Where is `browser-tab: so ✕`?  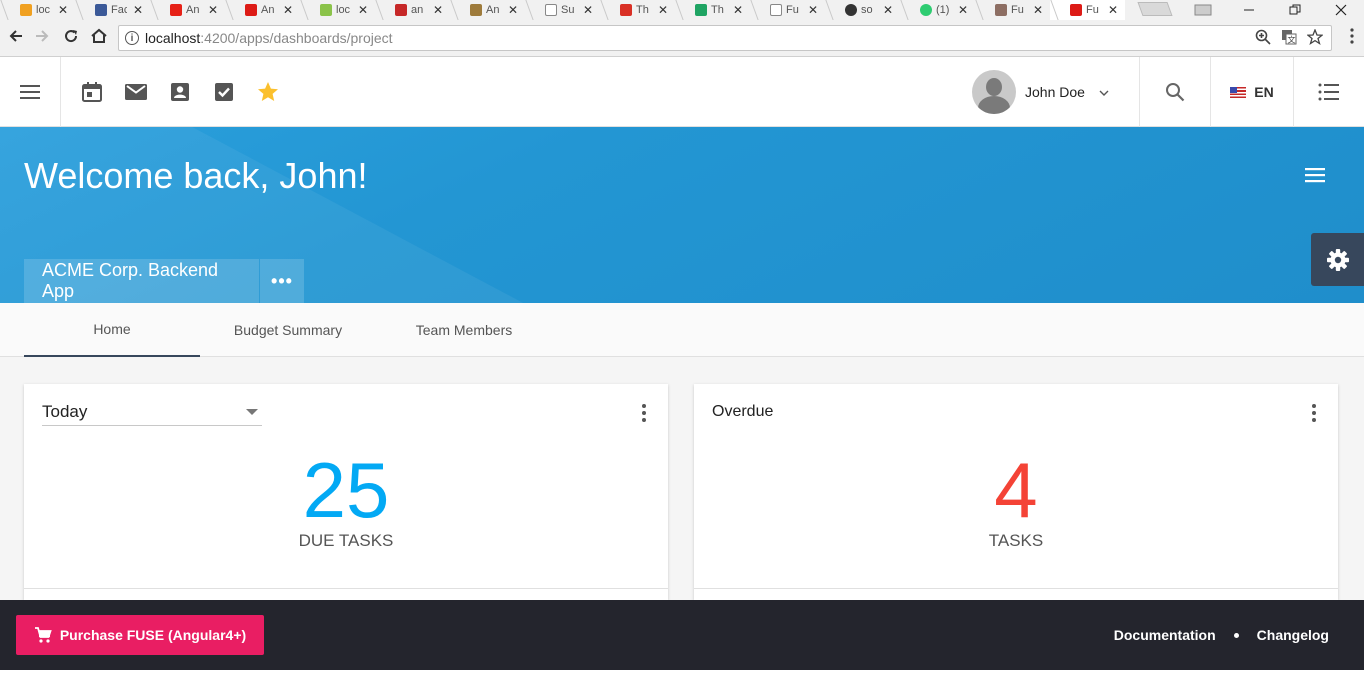
browser-tab: so ✕ is located at coordinates (862, 10).